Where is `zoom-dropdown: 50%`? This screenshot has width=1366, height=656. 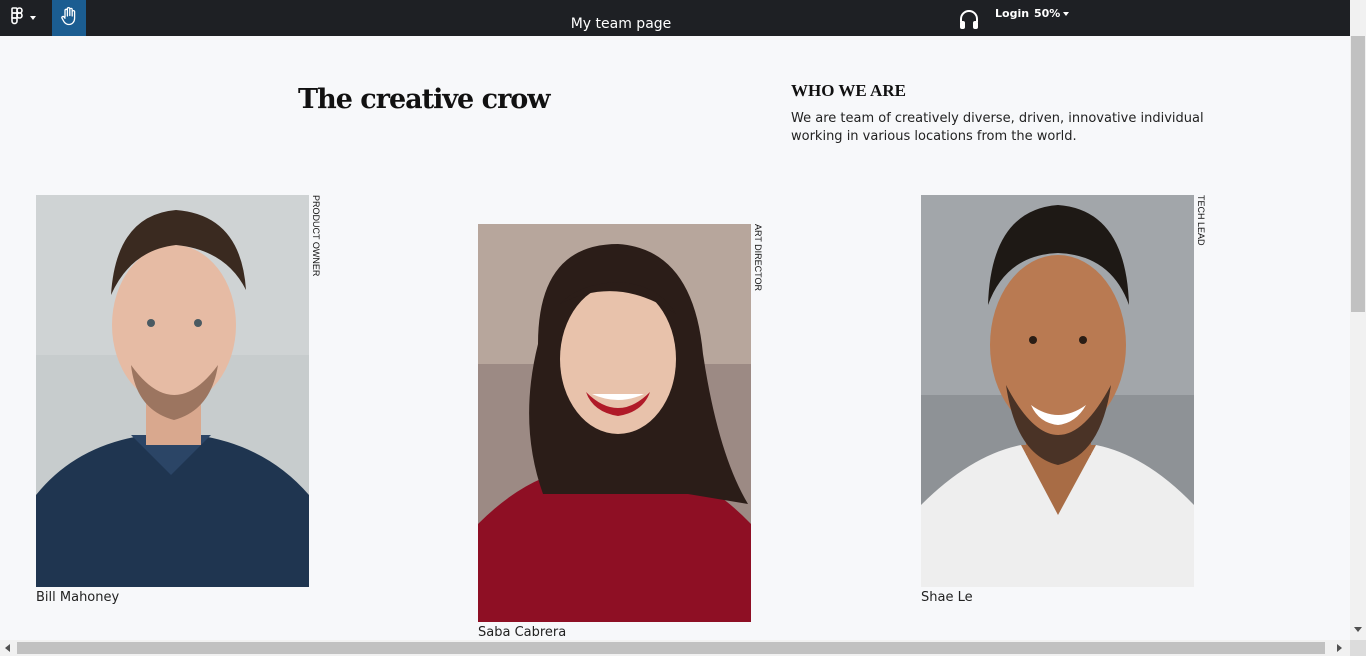 zoom-dropdown: 50% is located at coordinates (1052, 13).